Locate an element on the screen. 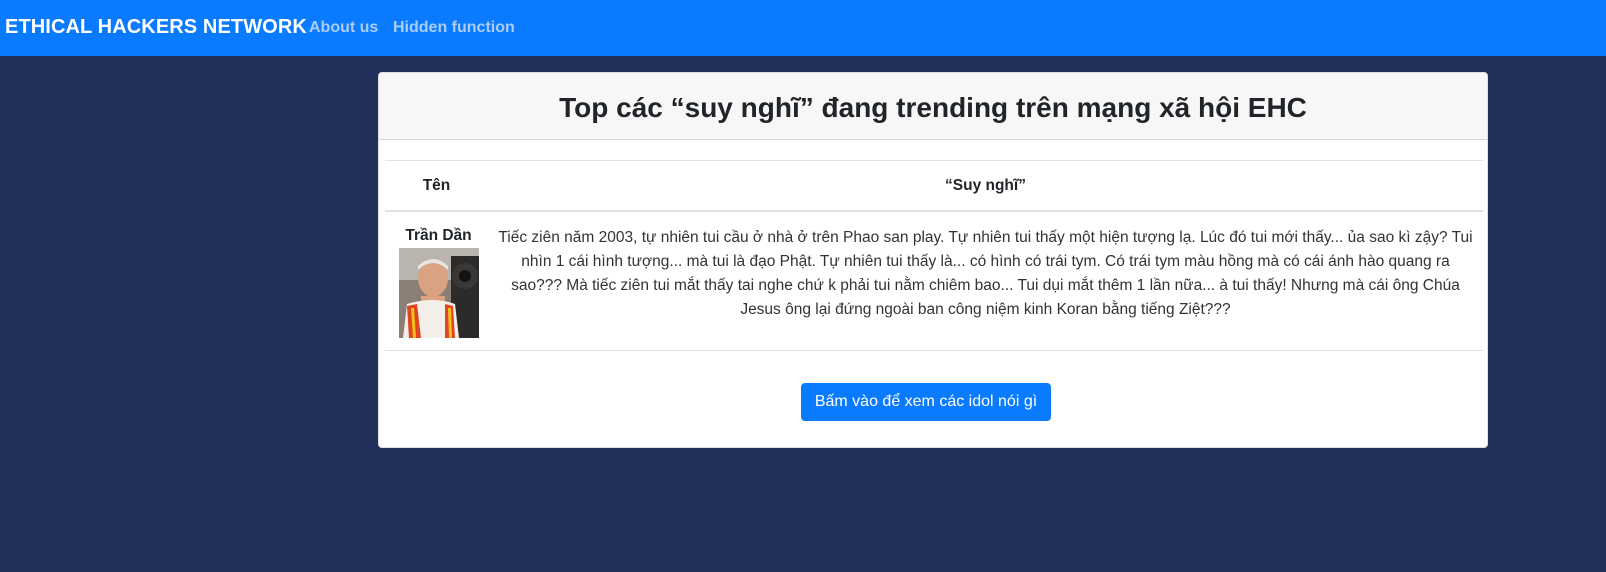 This screenshot has height=572, width=1606. table-header-row: Tên “Suy nghĩ” is located at coordinates (934, 186).